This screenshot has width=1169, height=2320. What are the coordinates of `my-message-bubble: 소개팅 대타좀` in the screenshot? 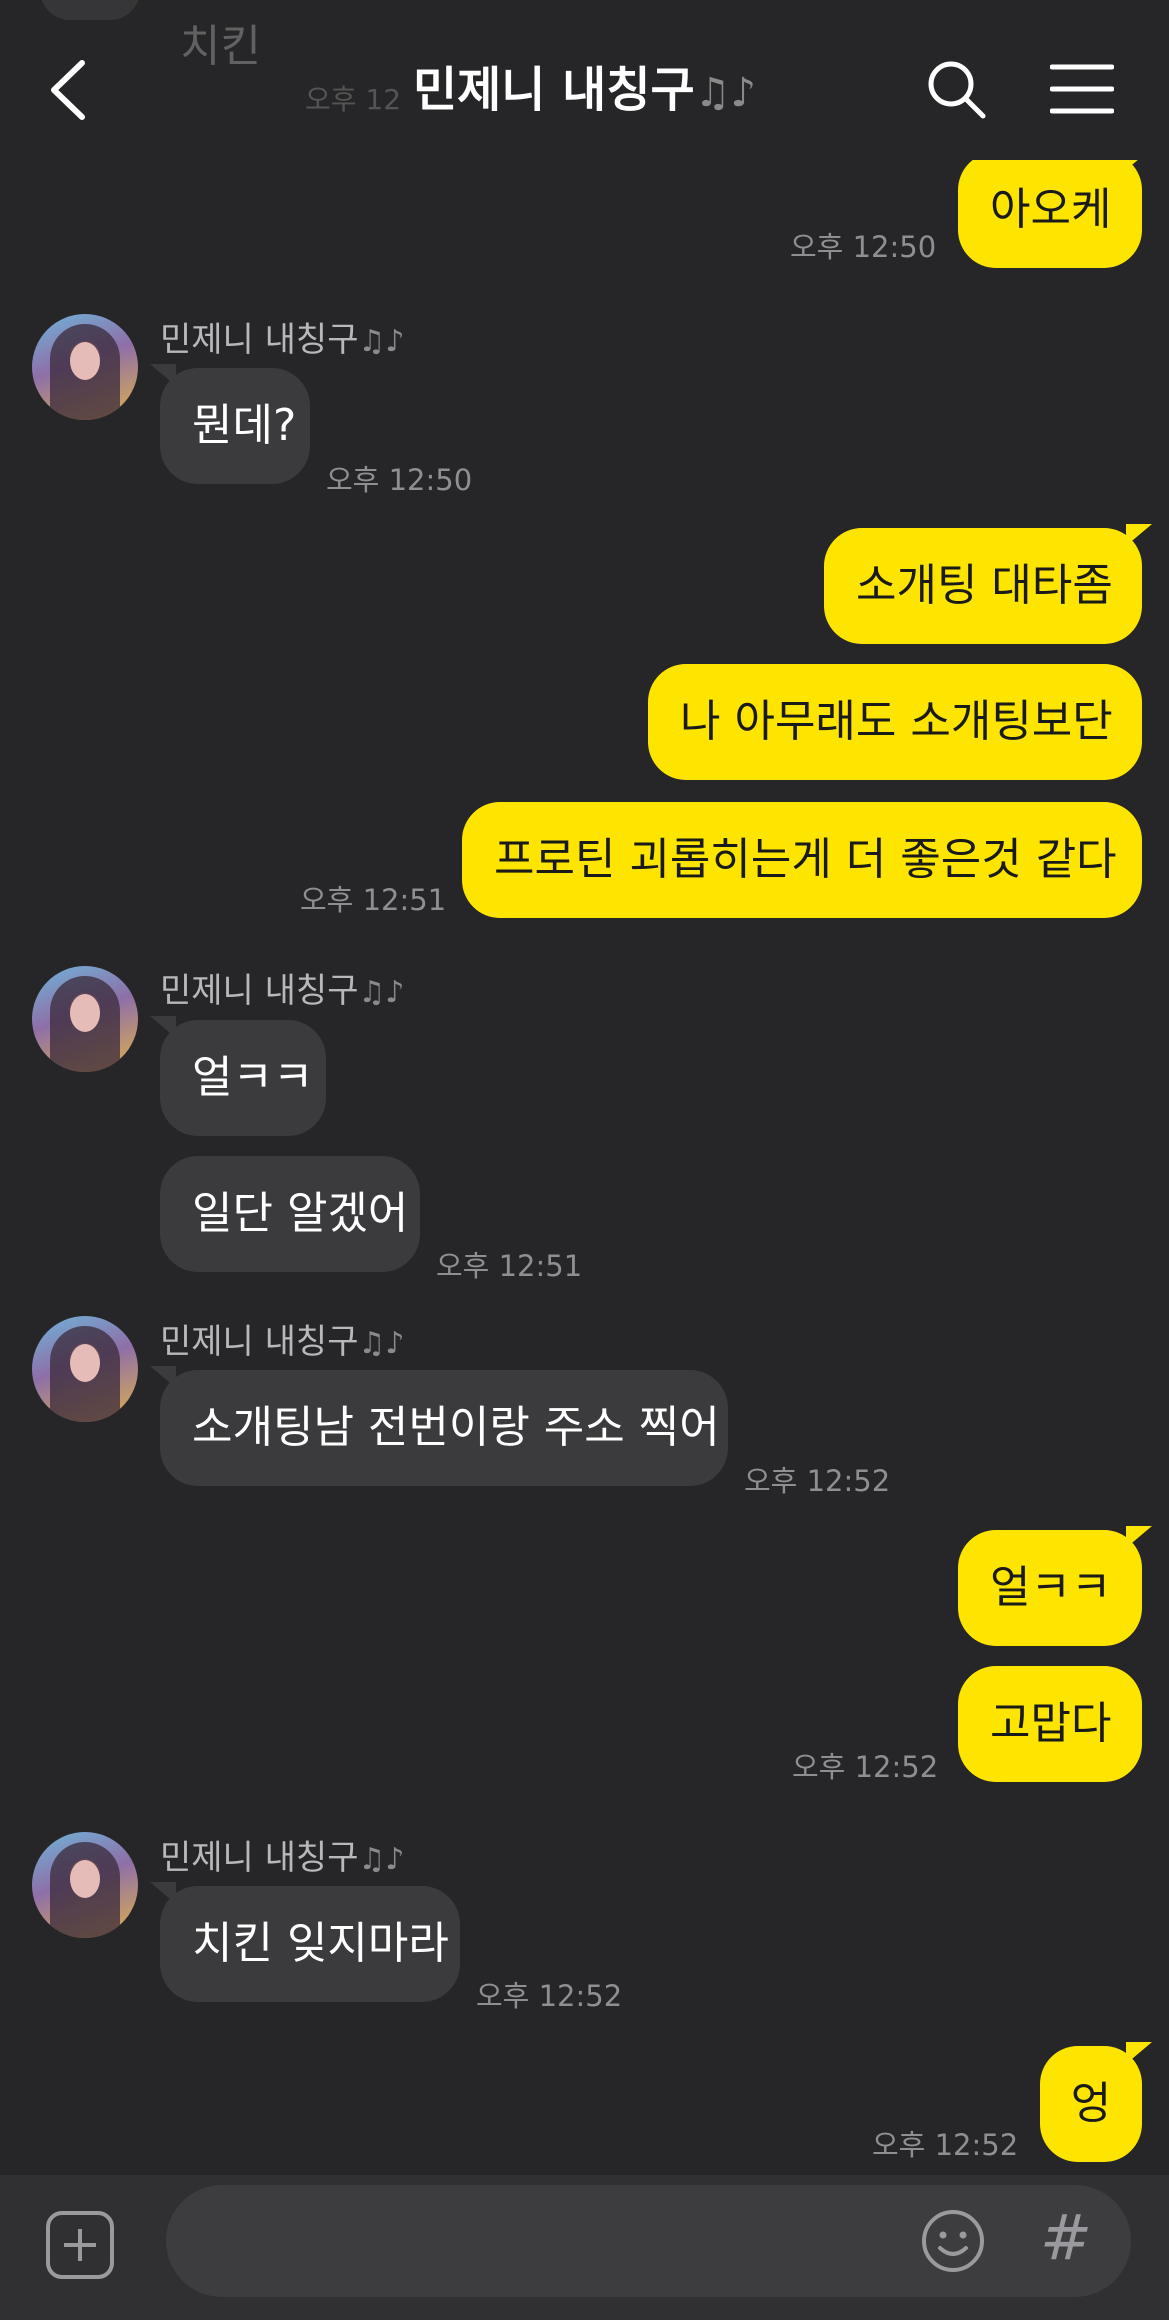 It's located at (988, 584).